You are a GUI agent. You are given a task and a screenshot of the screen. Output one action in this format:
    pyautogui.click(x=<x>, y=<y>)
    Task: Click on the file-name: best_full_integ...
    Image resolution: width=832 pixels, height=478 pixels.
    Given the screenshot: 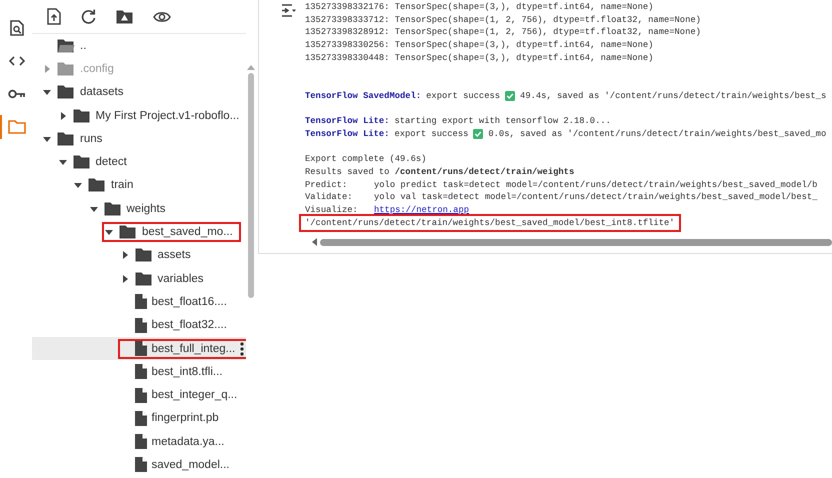 What is the action you would take?
    pyautogui.click(x=194, y=348)
    